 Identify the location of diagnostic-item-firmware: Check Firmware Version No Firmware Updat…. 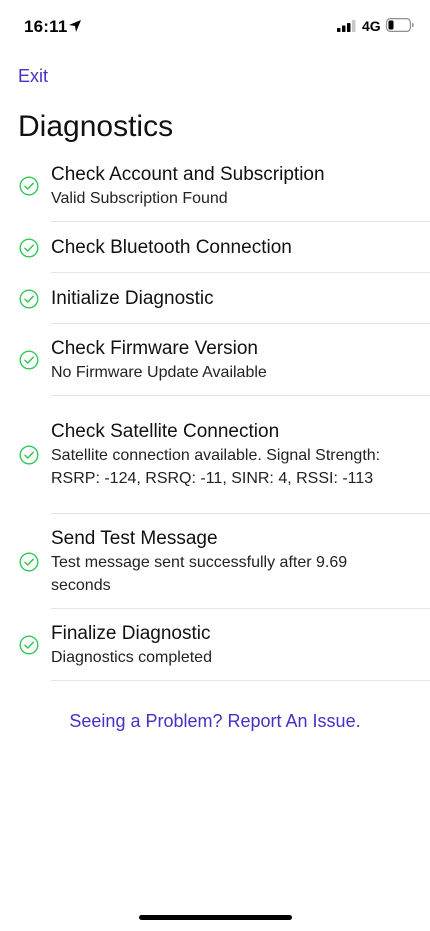
(215, 360).